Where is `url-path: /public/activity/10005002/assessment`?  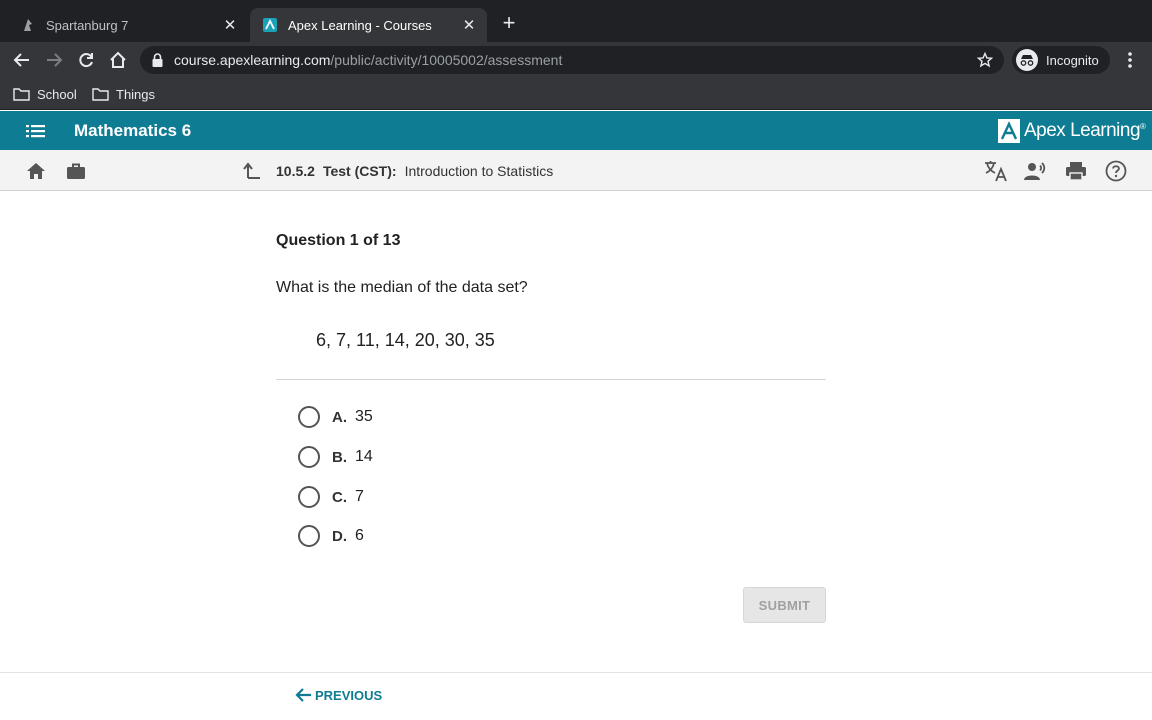 url-path: /public/activity/10005002/assessment is located at coordinates (446, 60).